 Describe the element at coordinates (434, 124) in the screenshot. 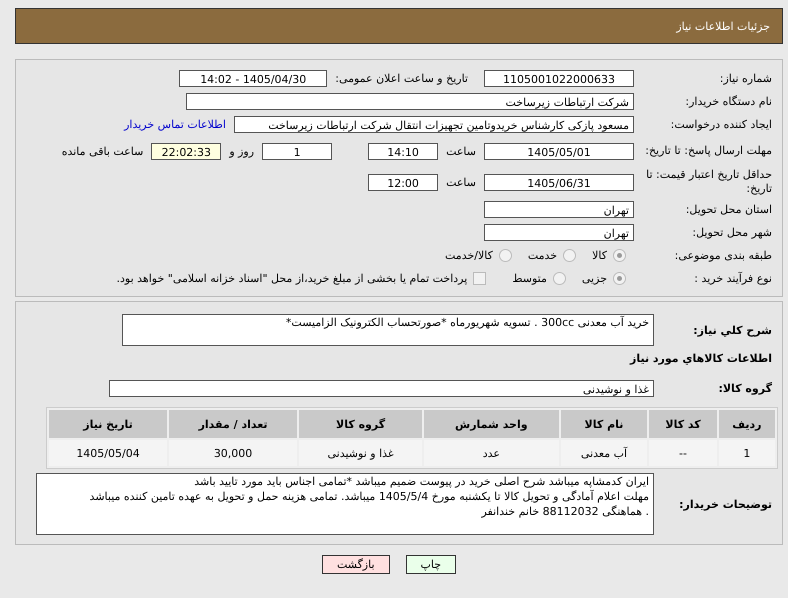

I see `text-field: مسعود پازکی کارشناس خریدوتامین تجهیزات انتقال شرکت ارتباطات زیرساخت` at that location.